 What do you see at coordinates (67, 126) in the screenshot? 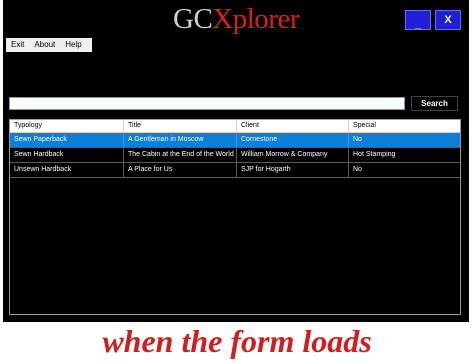
I see `column-header-typology: Typology` at bounding box center [67, 126].